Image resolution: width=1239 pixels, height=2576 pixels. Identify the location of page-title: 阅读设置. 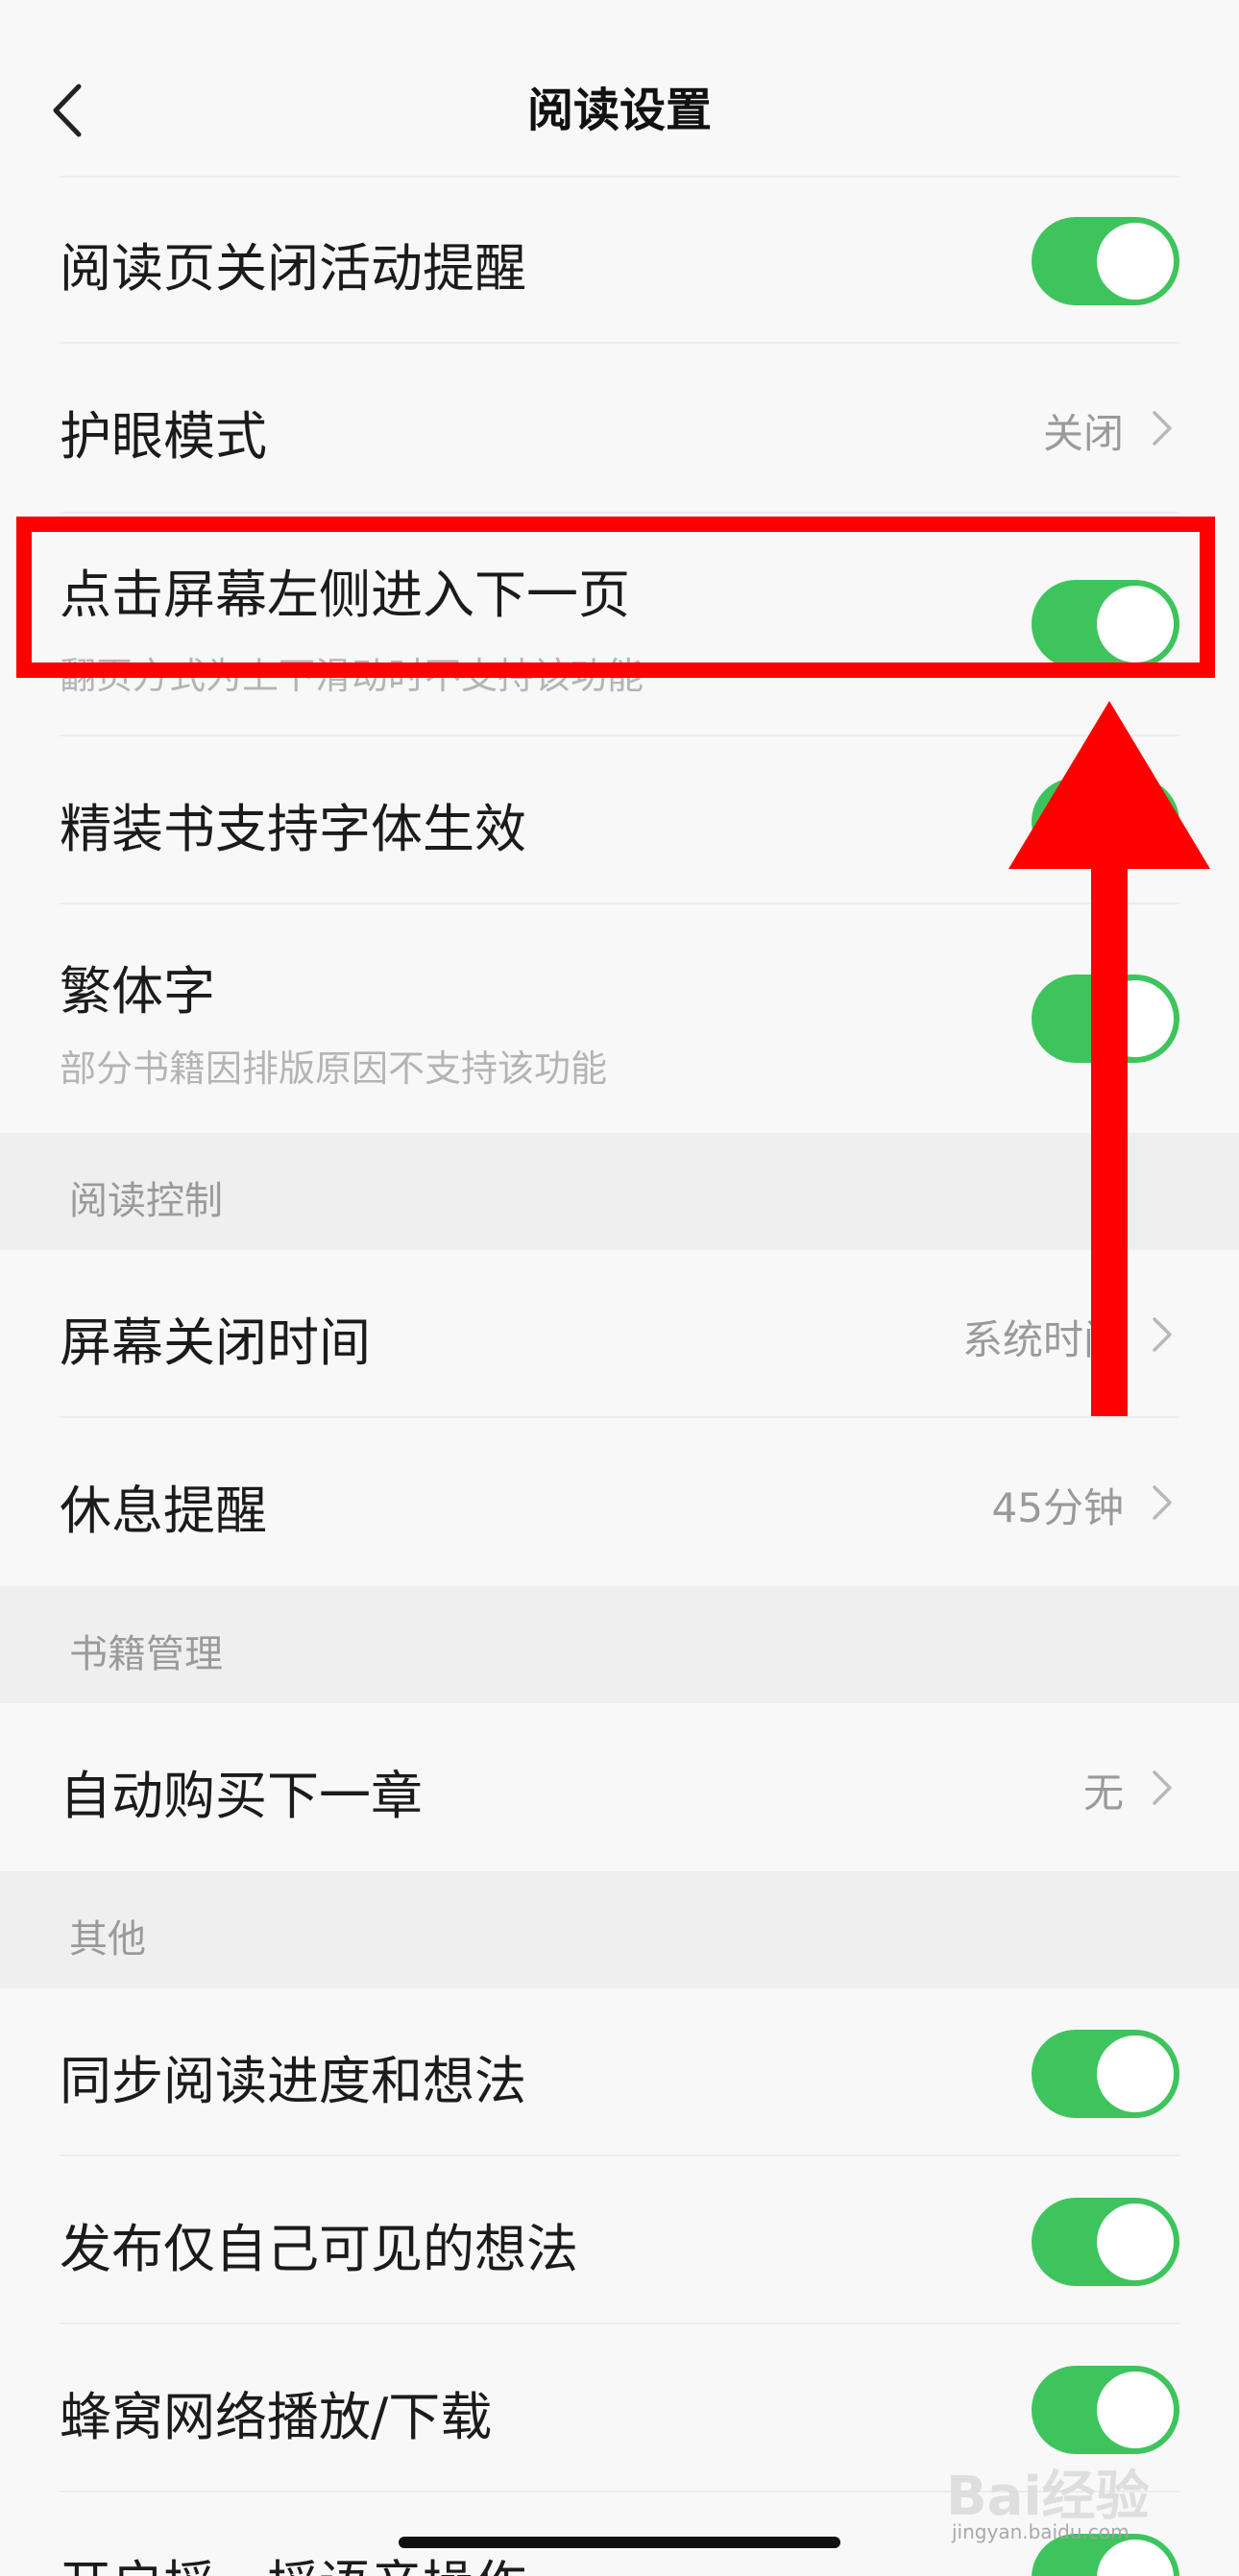
(619, 110).